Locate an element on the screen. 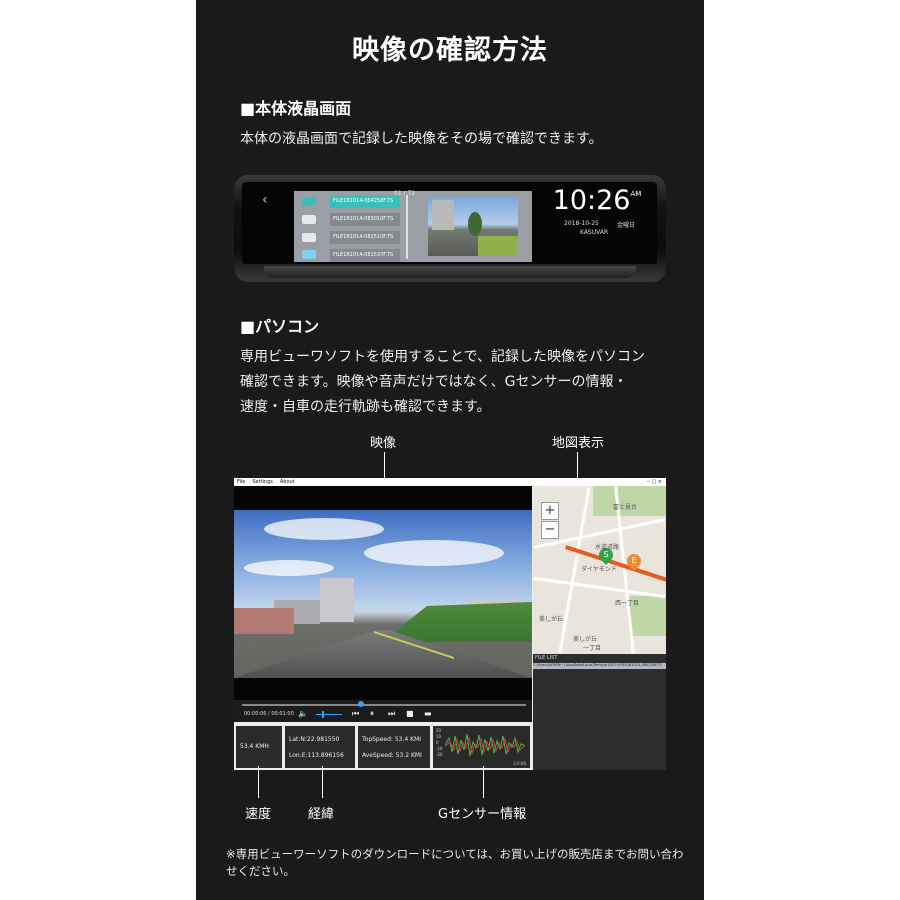  label-video: 映像 is located at coordinates (383, 443).